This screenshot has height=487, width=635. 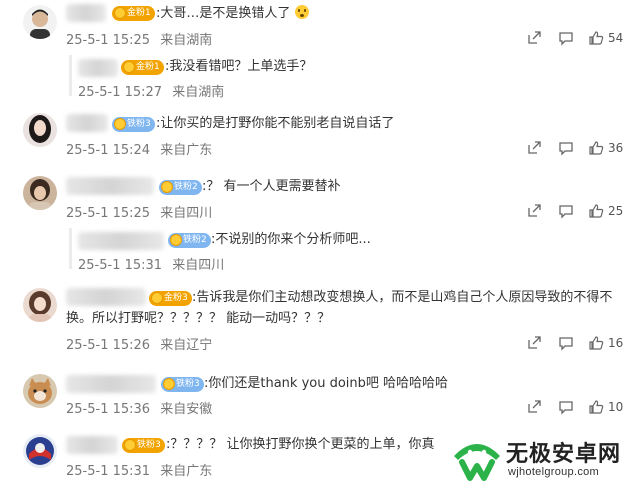 I want to click on location: 来自安徽, so click(x=186, y=409).